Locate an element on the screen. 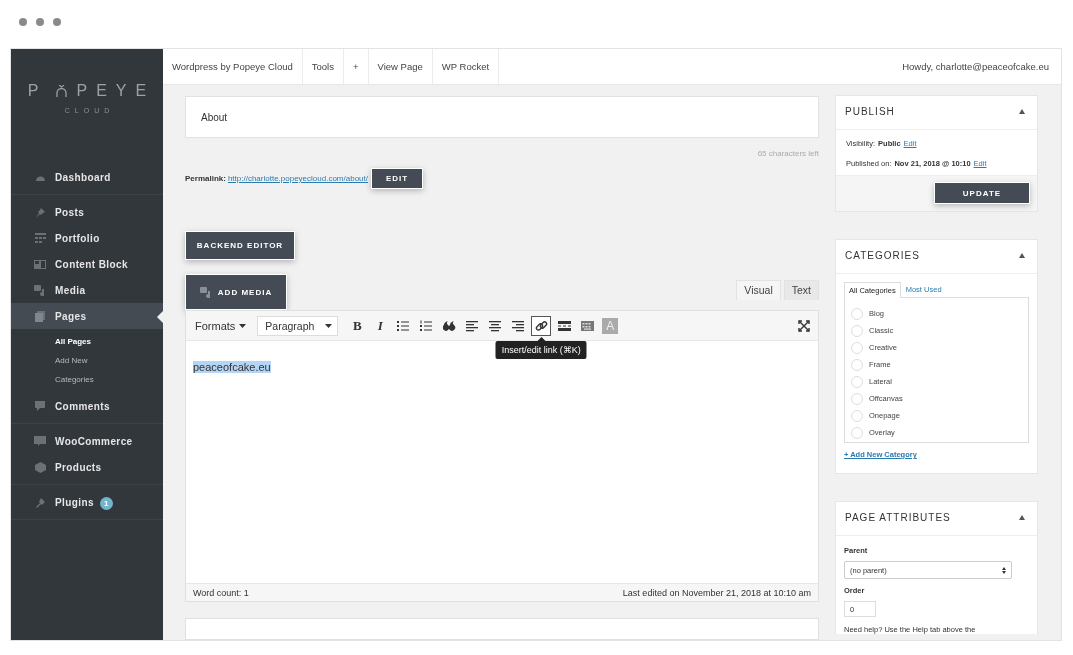 The height and width of the screenshot is (655, 1073). box-title: PUBLISH is located at coordinates (870, 111).